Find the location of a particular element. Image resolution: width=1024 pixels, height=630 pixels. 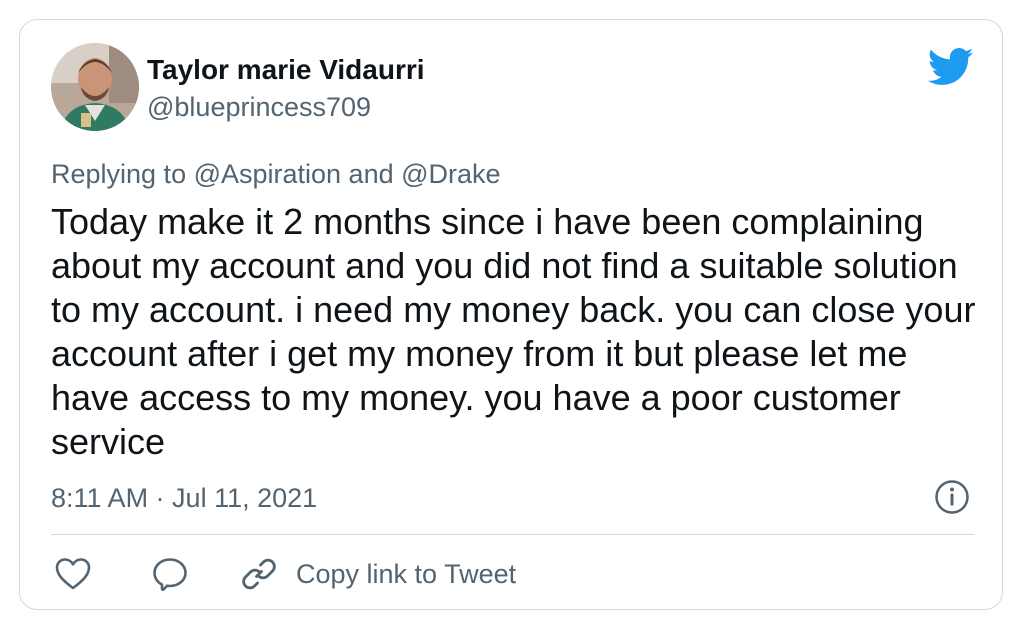

copy-link-button: Copy link to Tweet is located at coordinates (378, 574).